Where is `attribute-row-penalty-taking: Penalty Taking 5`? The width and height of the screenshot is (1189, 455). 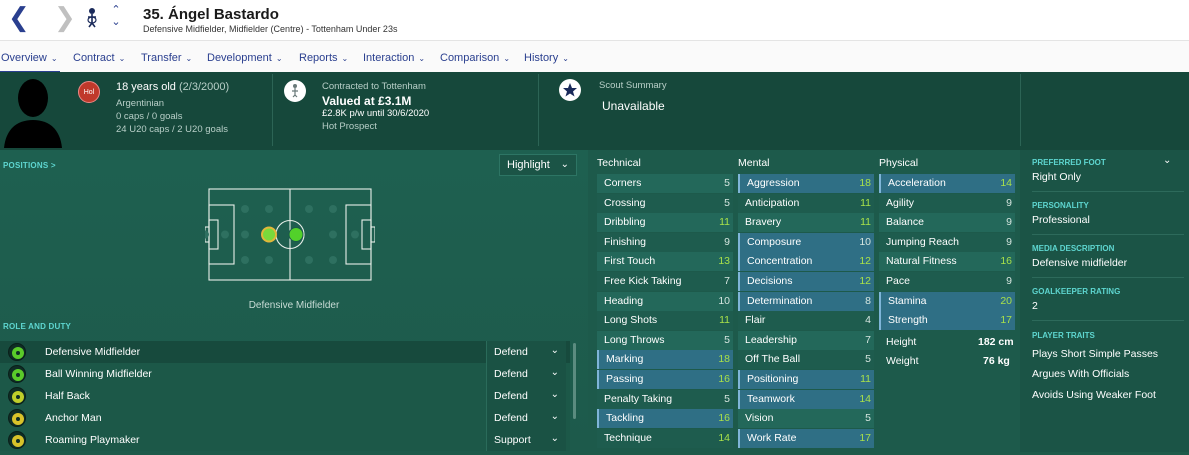 attribute-row-penalty-taking: Penalty Taking 5 is located at coordinates (665, 399).